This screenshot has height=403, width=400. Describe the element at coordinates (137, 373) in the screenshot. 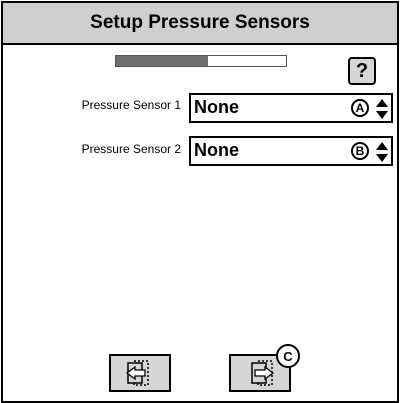

I see `back-arrow-icon` at that location.